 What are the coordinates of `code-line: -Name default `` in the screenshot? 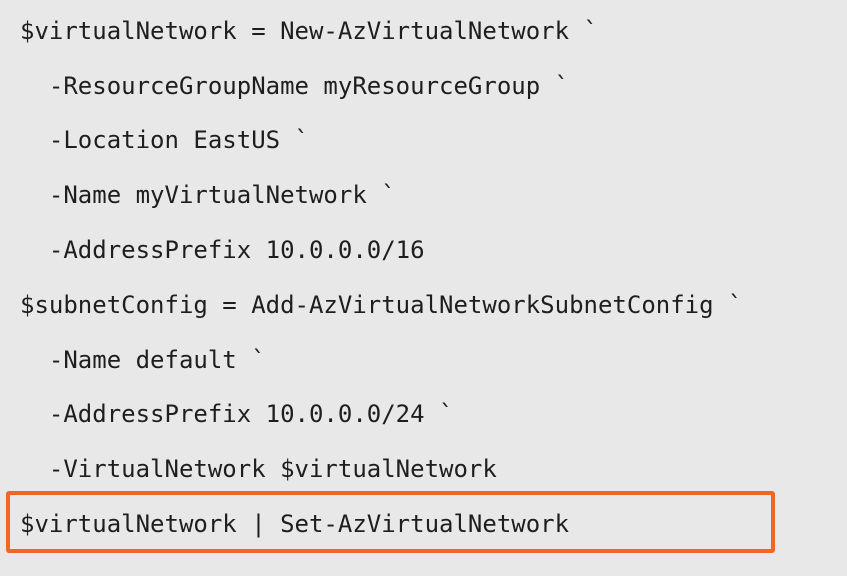 It's located at (143, 360).